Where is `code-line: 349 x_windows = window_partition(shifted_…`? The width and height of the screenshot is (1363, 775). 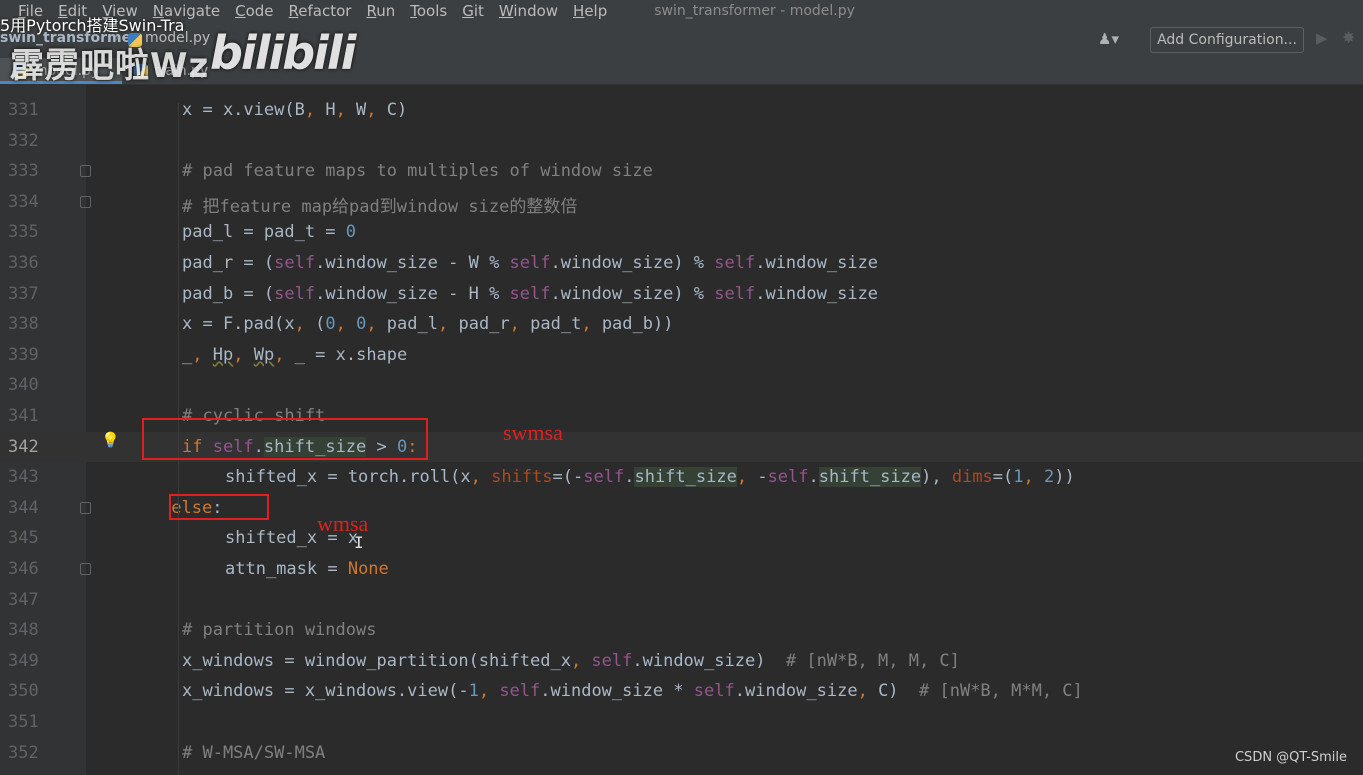
code-line: 349 x_windows = window_partition(shifted_… is located at coordinates (681, 661).